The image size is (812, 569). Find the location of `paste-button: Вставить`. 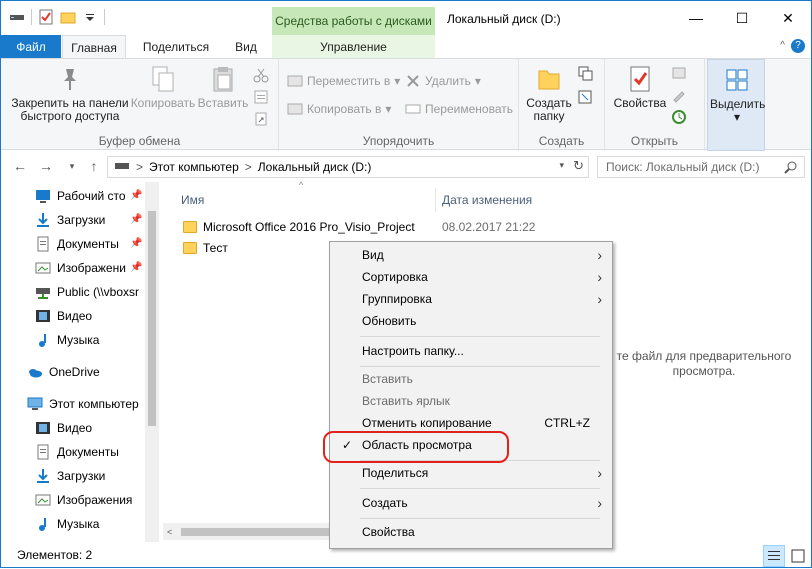

paste-button: Вставить is located at coordinates (223, 87).